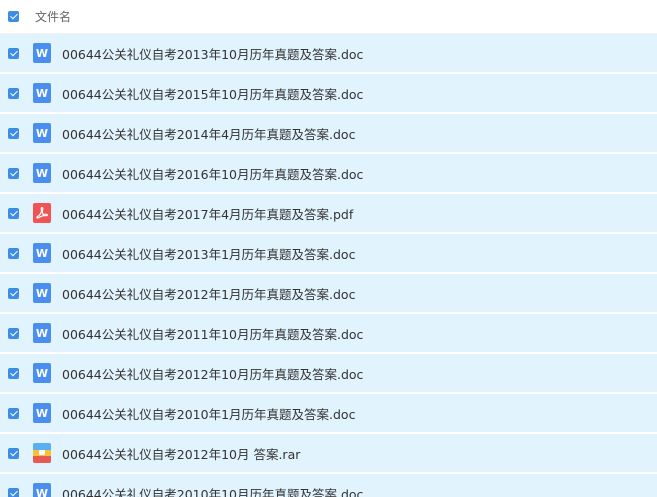  Describe the element at coordinates (181, 453) in the screenshot. I see `file-name: 00644公关礼仪自考2012年10月 答案.rar` at that location.